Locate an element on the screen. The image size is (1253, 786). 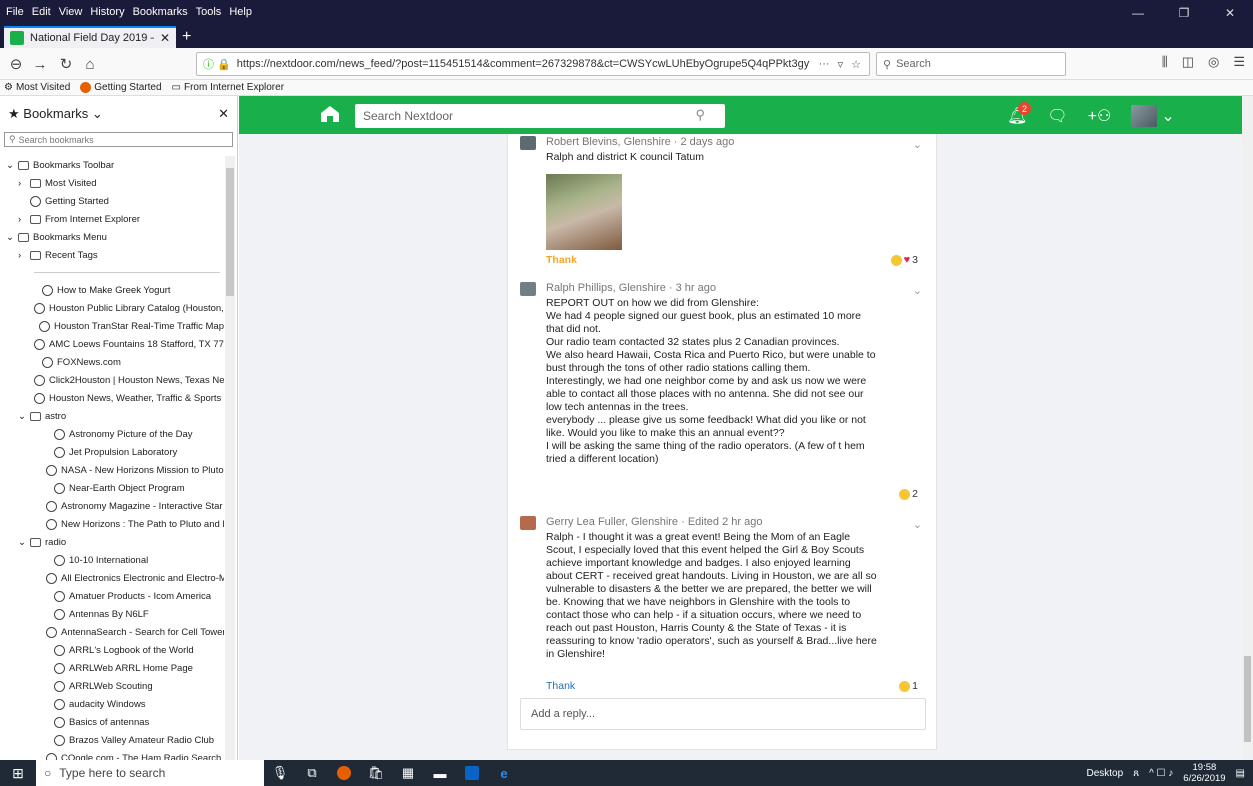
sidebar-scrollbar is located at coordinates (230, 458).